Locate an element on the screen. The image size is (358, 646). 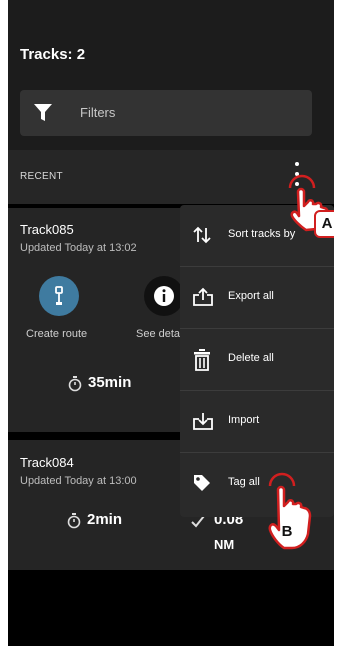
track-updated: Updated Today at 13:02 is located at coordinates (78, 248).